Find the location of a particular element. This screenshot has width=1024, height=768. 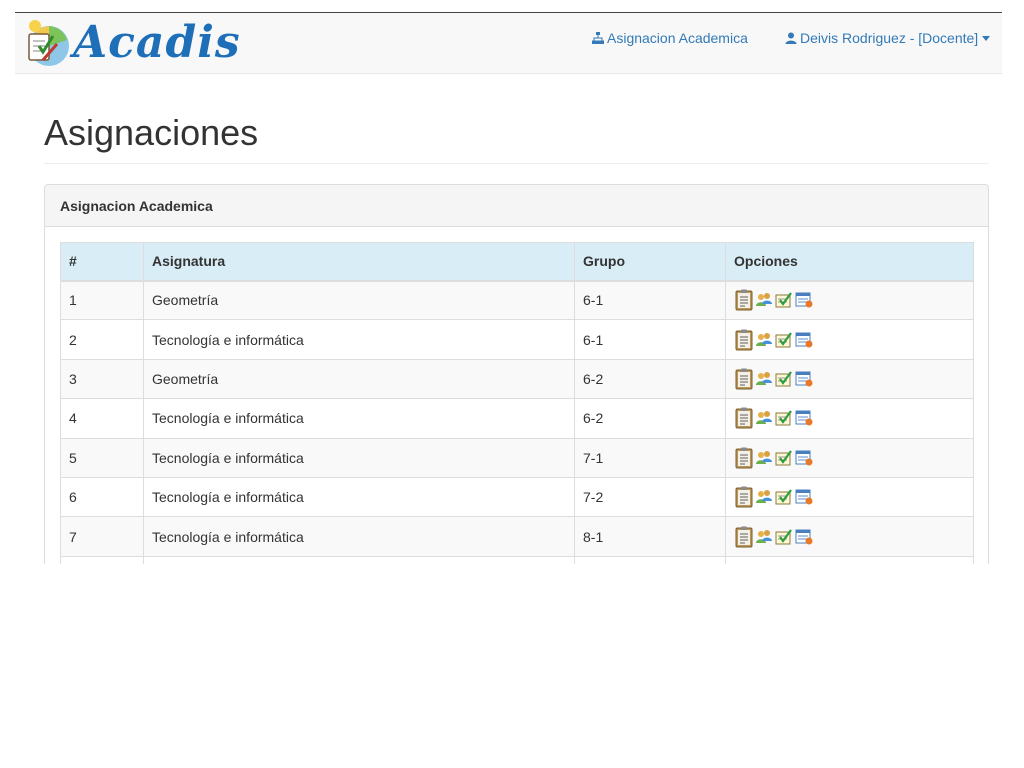

row-grupo: 7-1 is located at coordinates (650, 457).